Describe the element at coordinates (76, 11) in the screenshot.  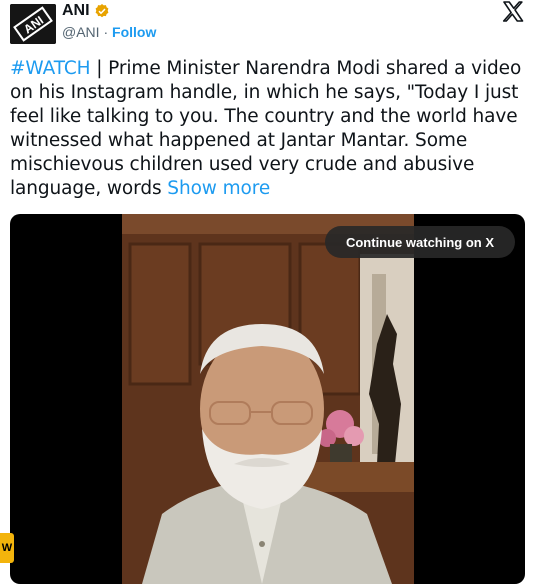
I see `author-name: ANI` at that location.